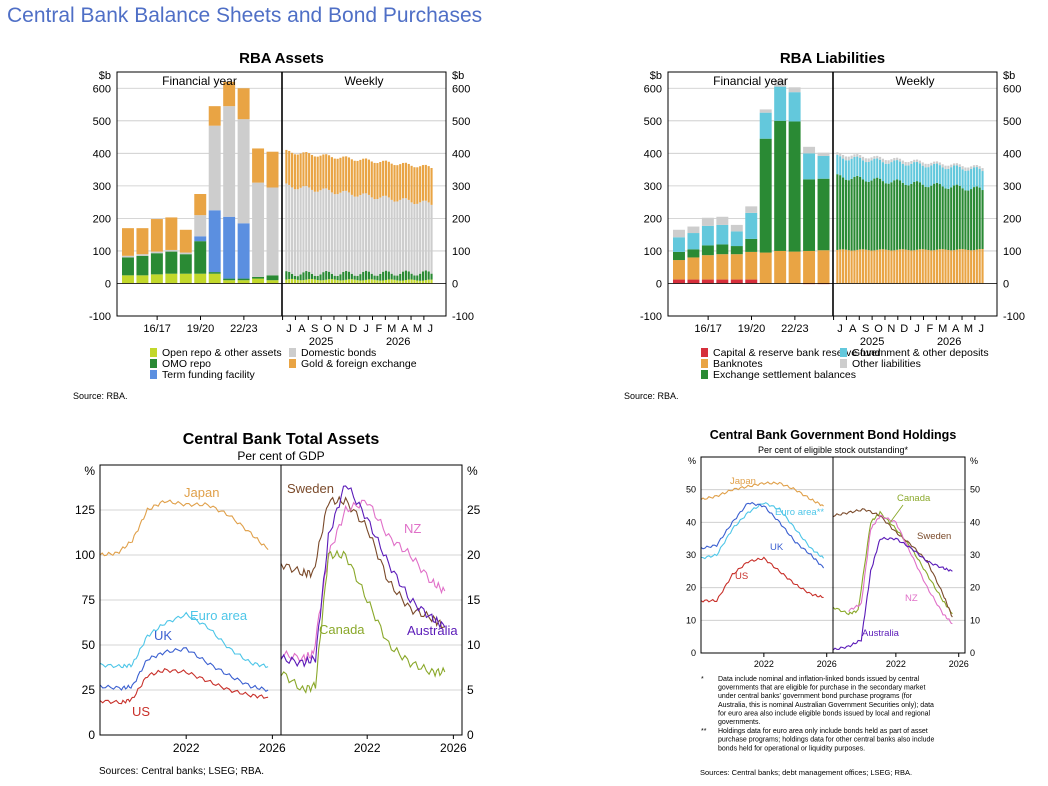 The width and height of the screenshot is (1048, 786). Describe the element at coordinates (201, 329) in the screenshot. I see `rba-assets-xtick-annual: 19/20` at that location.